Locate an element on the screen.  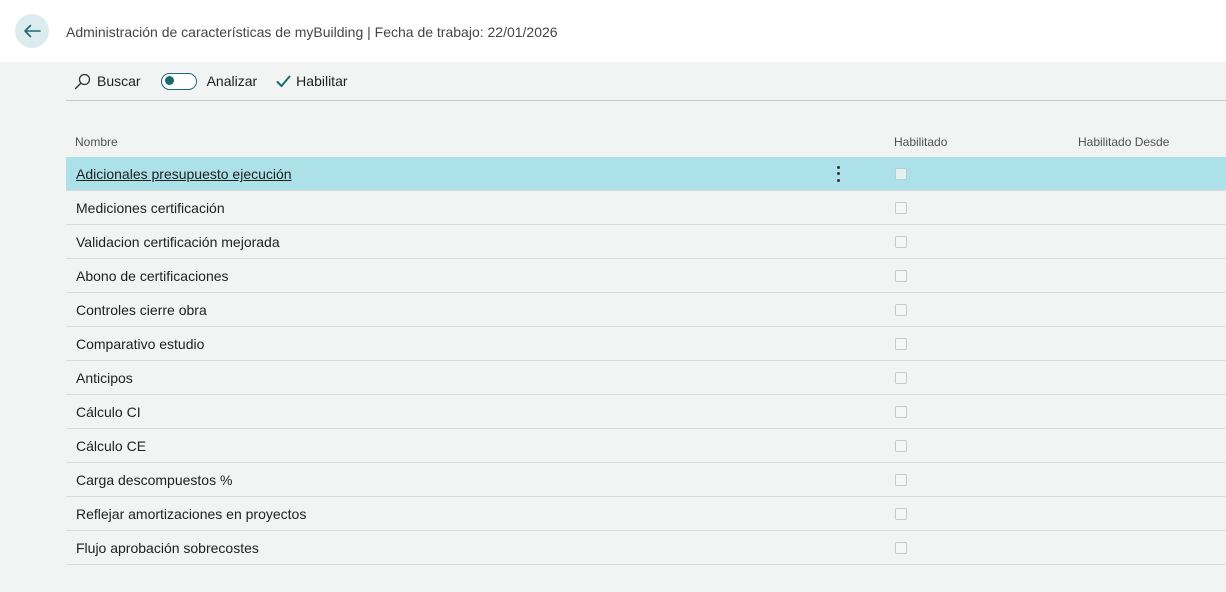
row-actions-icon is located at coordinates (838, 174).